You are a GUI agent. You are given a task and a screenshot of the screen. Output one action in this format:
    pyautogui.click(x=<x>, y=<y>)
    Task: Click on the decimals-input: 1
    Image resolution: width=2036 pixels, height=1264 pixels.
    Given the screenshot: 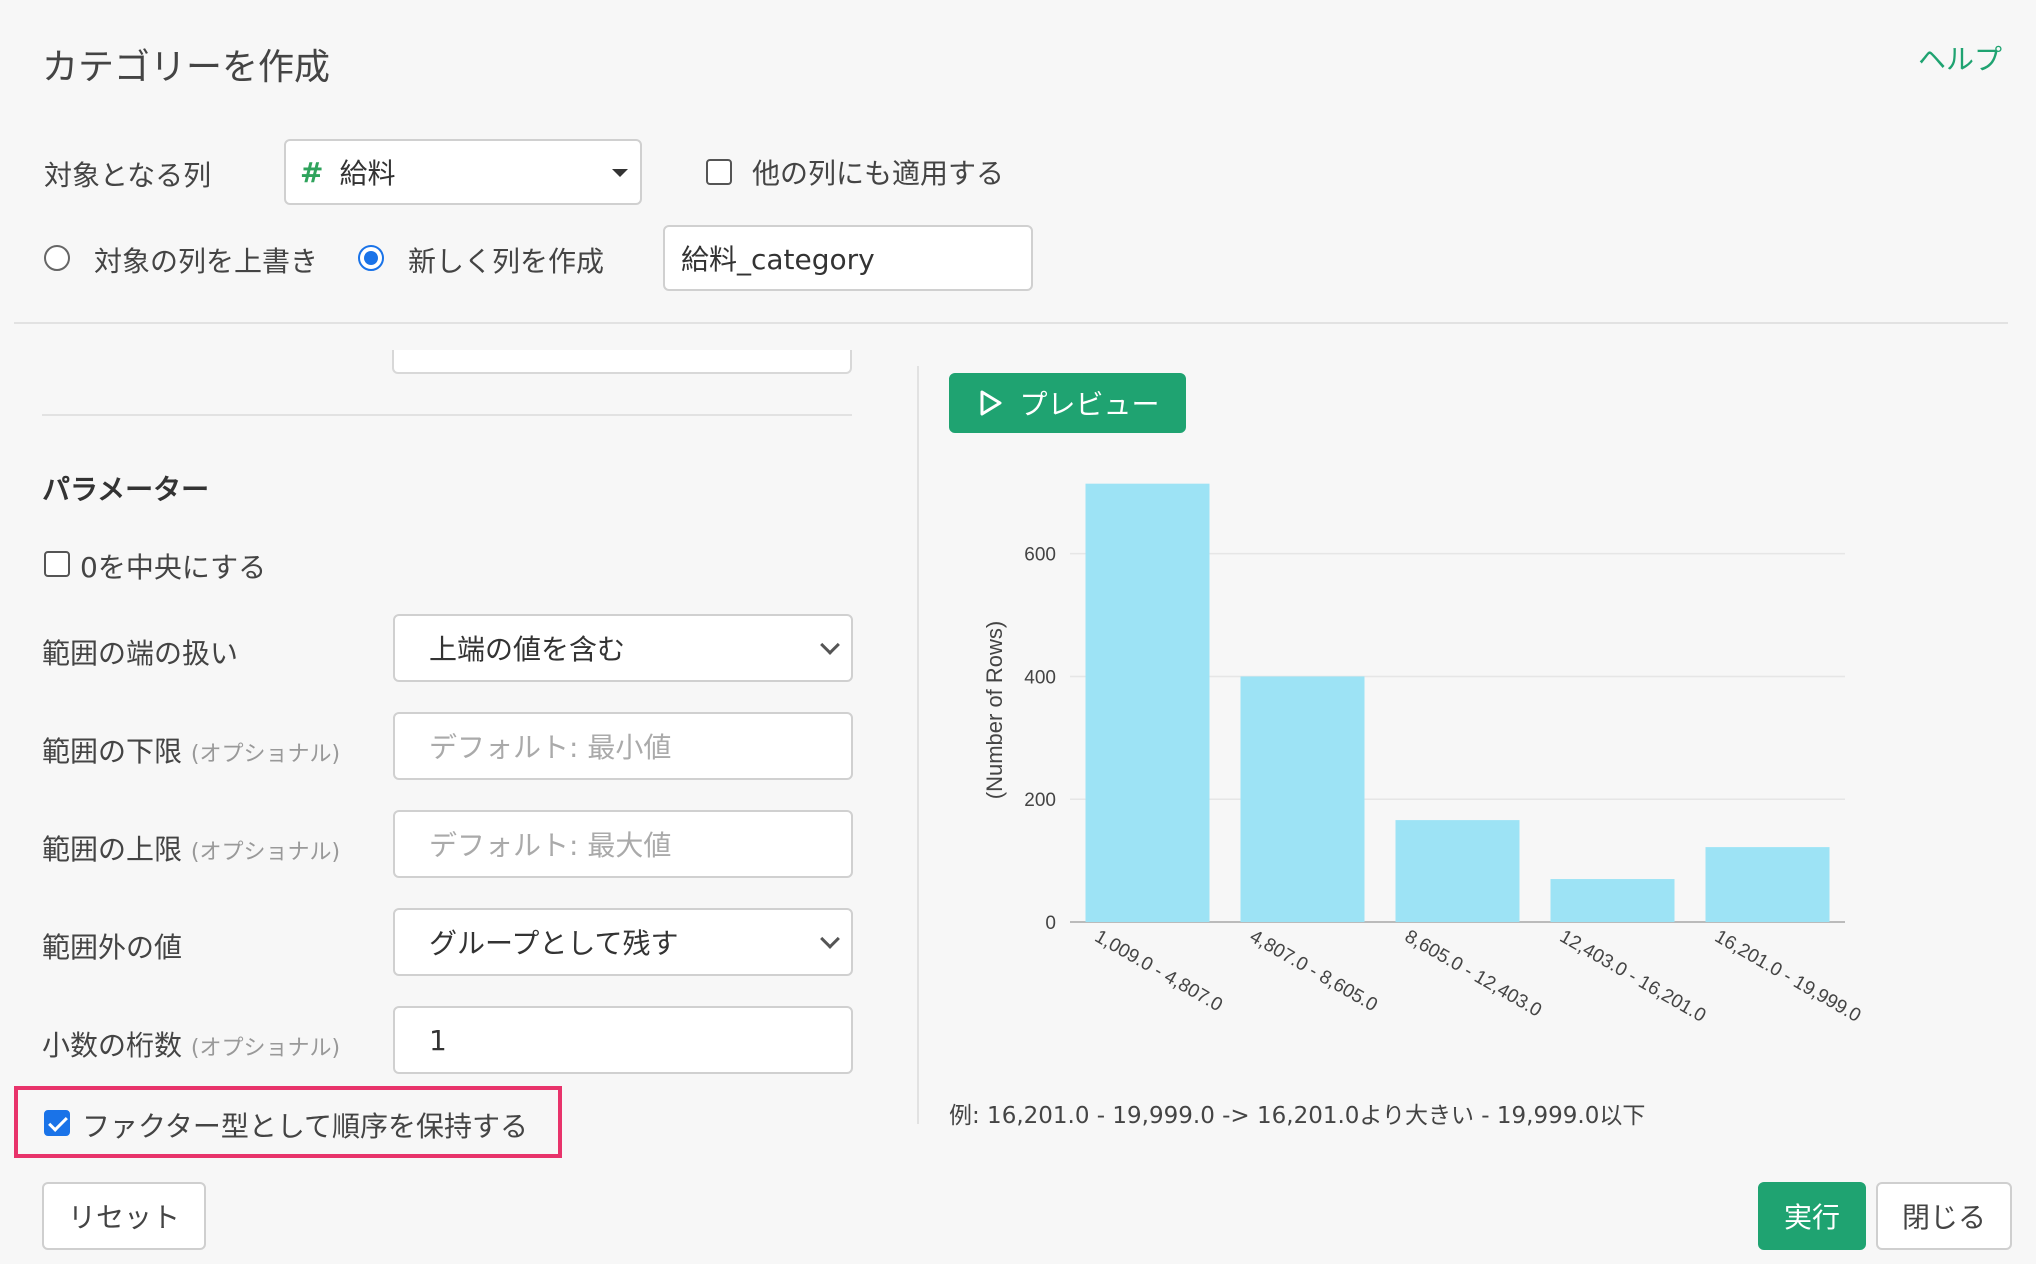 What is the action you would take?
    pyautogui.click(x=623, y=1040)
    